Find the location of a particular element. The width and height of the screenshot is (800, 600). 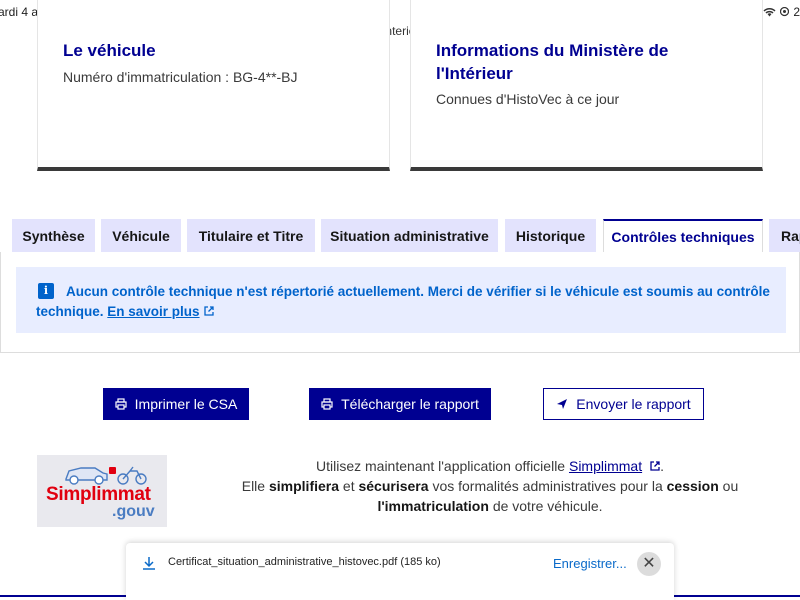

close-download-button: ✕ is located at coordinates (649, 564).